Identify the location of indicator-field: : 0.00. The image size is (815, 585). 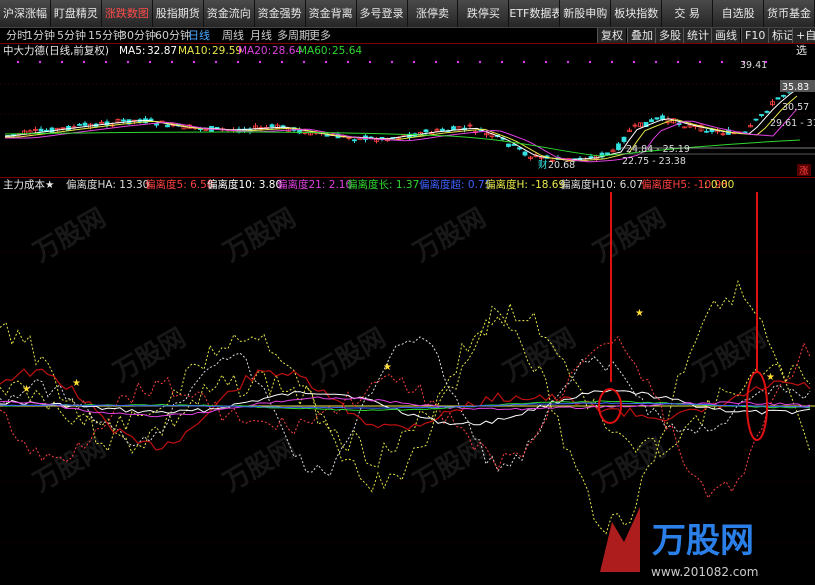
(719, 185).